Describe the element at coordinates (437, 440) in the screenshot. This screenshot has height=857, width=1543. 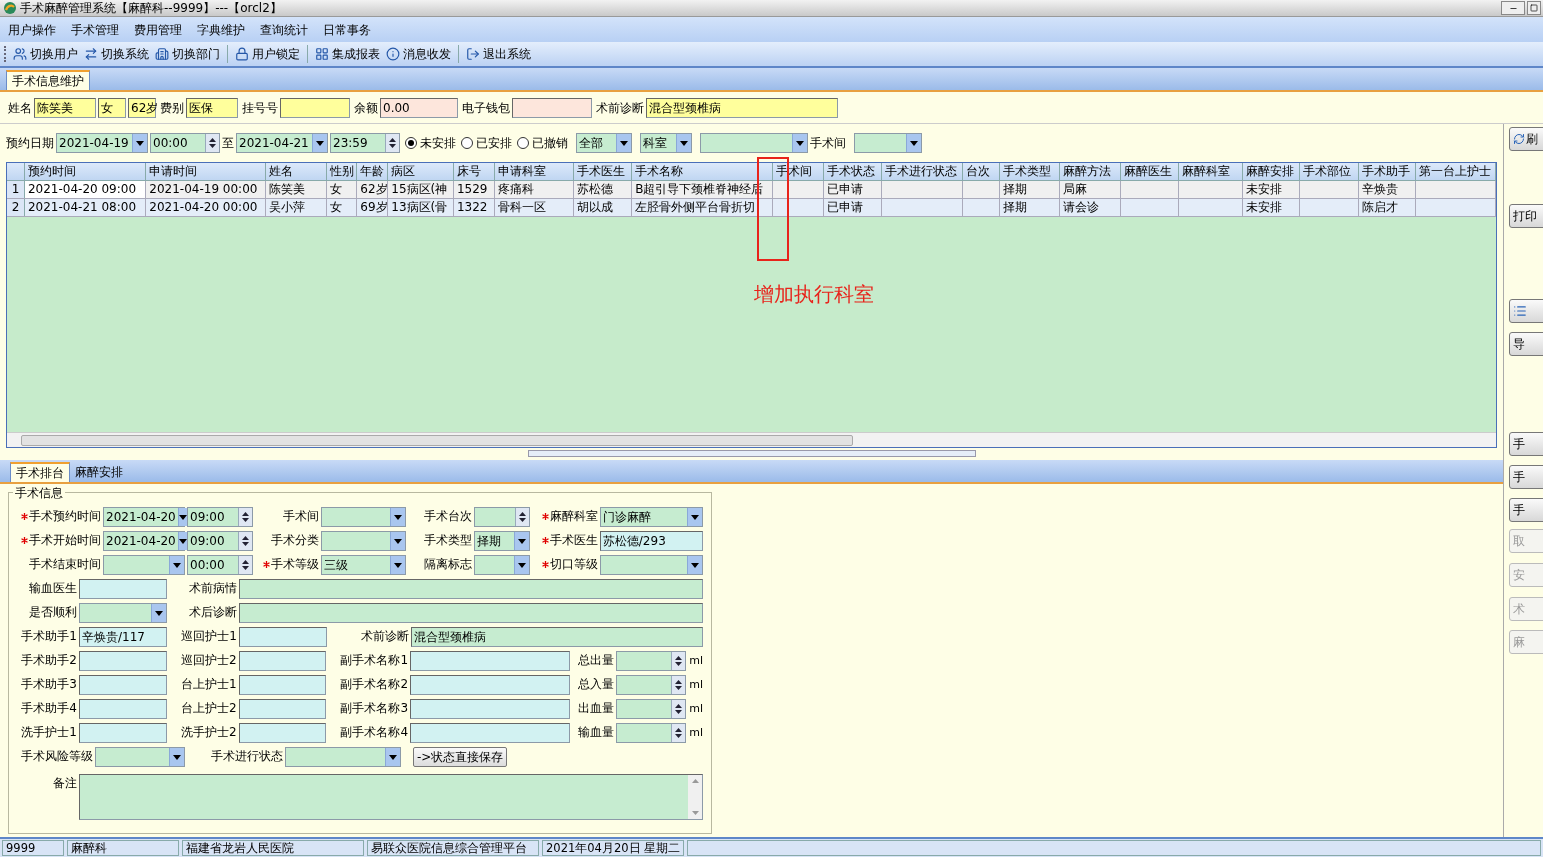
I see `scrollbar-thumb` at that location.